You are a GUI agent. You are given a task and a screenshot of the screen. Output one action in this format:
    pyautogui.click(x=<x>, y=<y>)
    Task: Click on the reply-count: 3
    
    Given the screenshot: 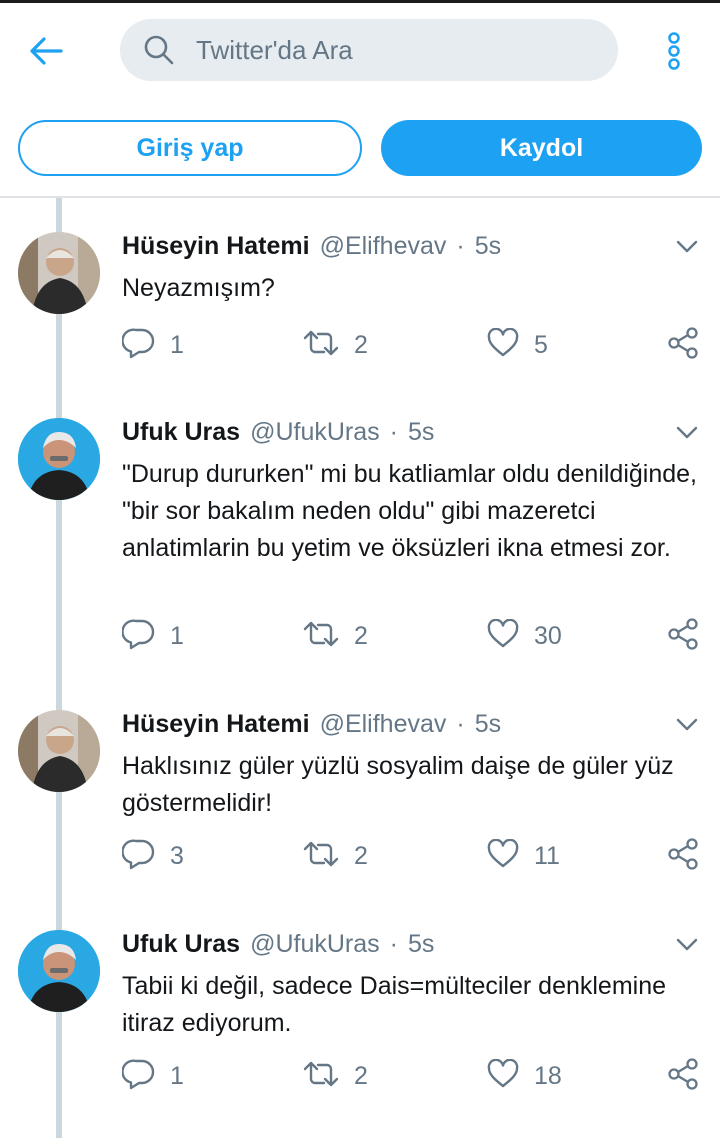 What is the action you would take?
    pyautogui.click(x=177, y=855)
    